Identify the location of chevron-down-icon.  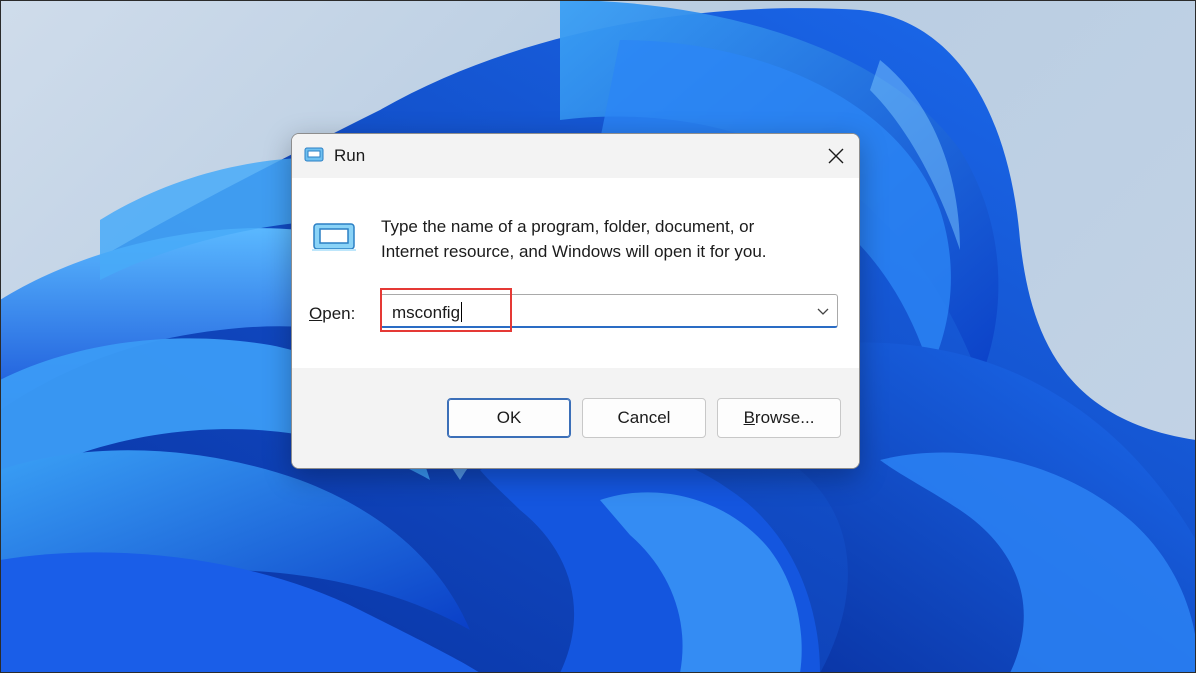
(823, 311).